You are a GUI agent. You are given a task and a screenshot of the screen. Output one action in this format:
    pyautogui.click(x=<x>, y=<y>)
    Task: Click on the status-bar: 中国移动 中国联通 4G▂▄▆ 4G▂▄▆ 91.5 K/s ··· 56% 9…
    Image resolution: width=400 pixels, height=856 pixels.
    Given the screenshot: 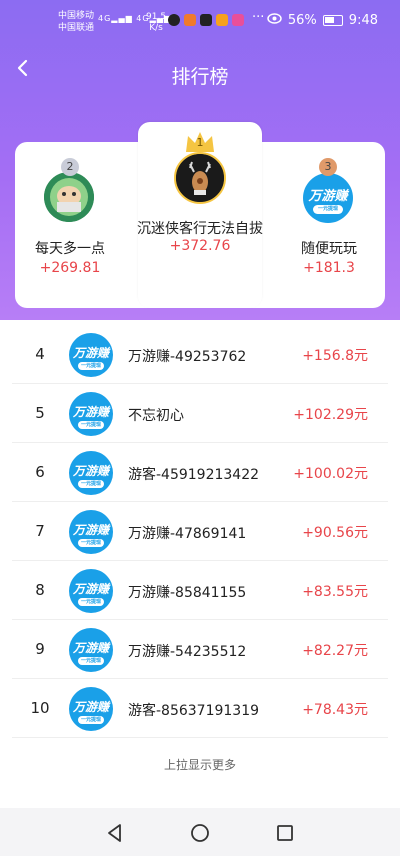 What is the action you would take?
    pyautogui.click(x=200, y=22)
    